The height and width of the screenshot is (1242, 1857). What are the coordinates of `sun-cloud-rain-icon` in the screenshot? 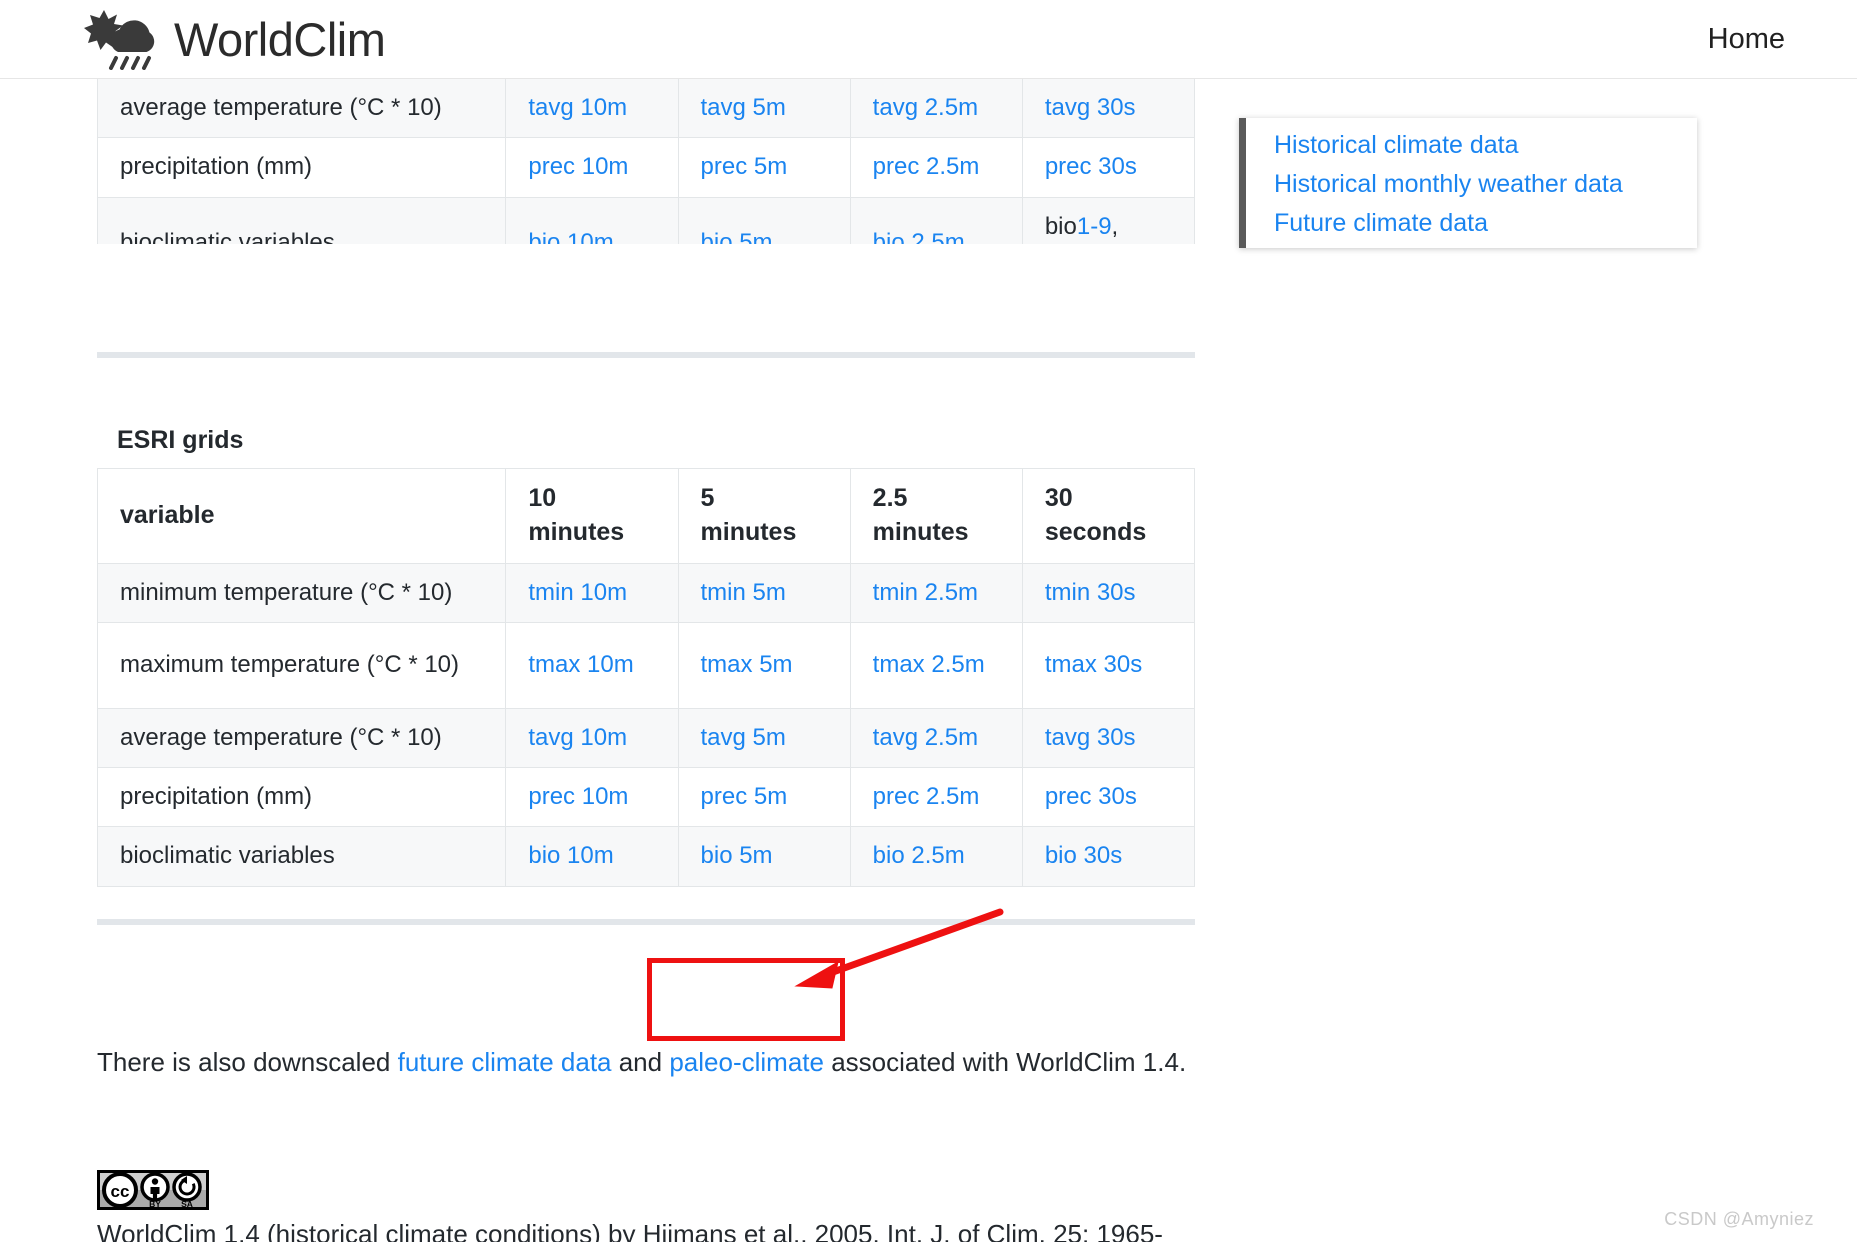 It's located at (119, 40).